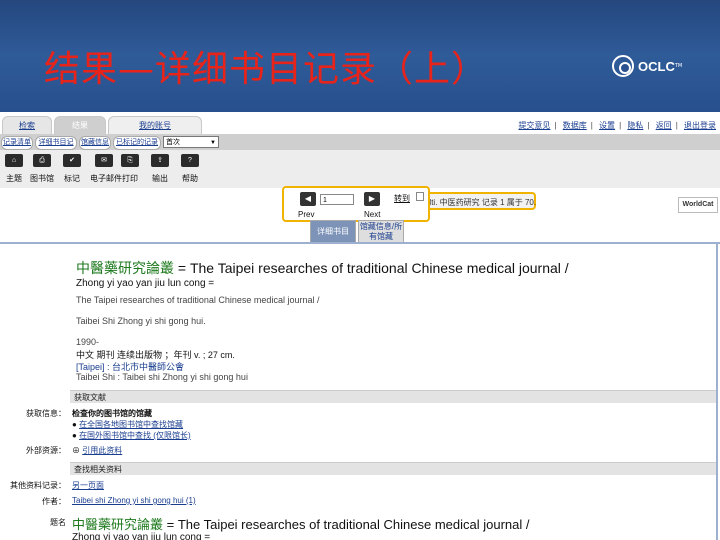 The height and width of the screenshot is (540, 720). What do you see at coordinates (664, 125) in the screenshot?
I see `link-return: 返回` at bounding box center [664, 125].